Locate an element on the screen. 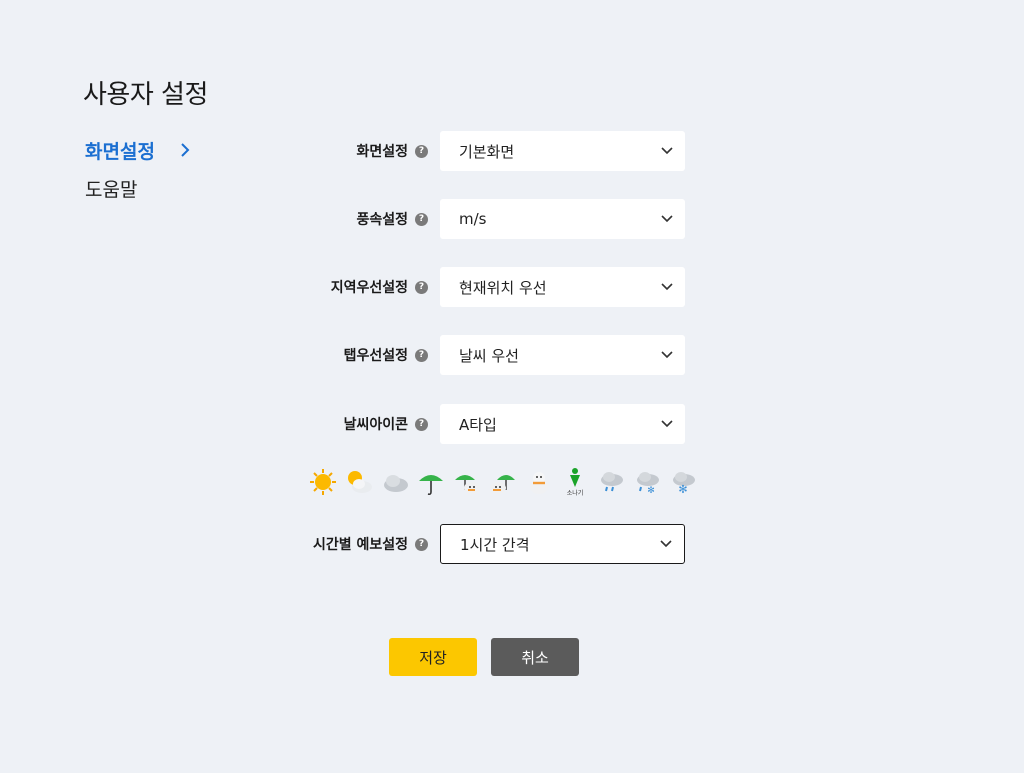 This screenshot has height=773, width=1024. sidebar-item-label: 화면설정 is located at coordinates (120, 151).